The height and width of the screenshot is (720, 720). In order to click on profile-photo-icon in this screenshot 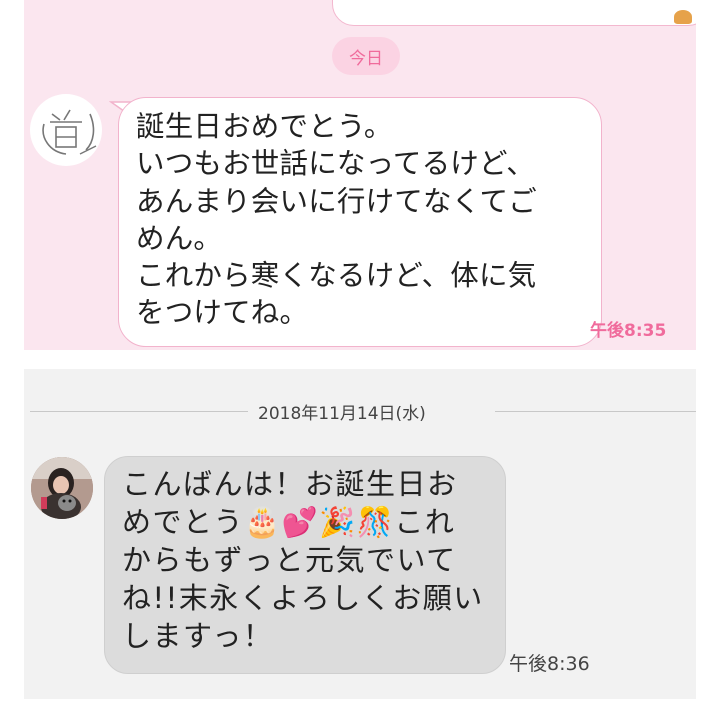, I will do `click(62, 488)`.